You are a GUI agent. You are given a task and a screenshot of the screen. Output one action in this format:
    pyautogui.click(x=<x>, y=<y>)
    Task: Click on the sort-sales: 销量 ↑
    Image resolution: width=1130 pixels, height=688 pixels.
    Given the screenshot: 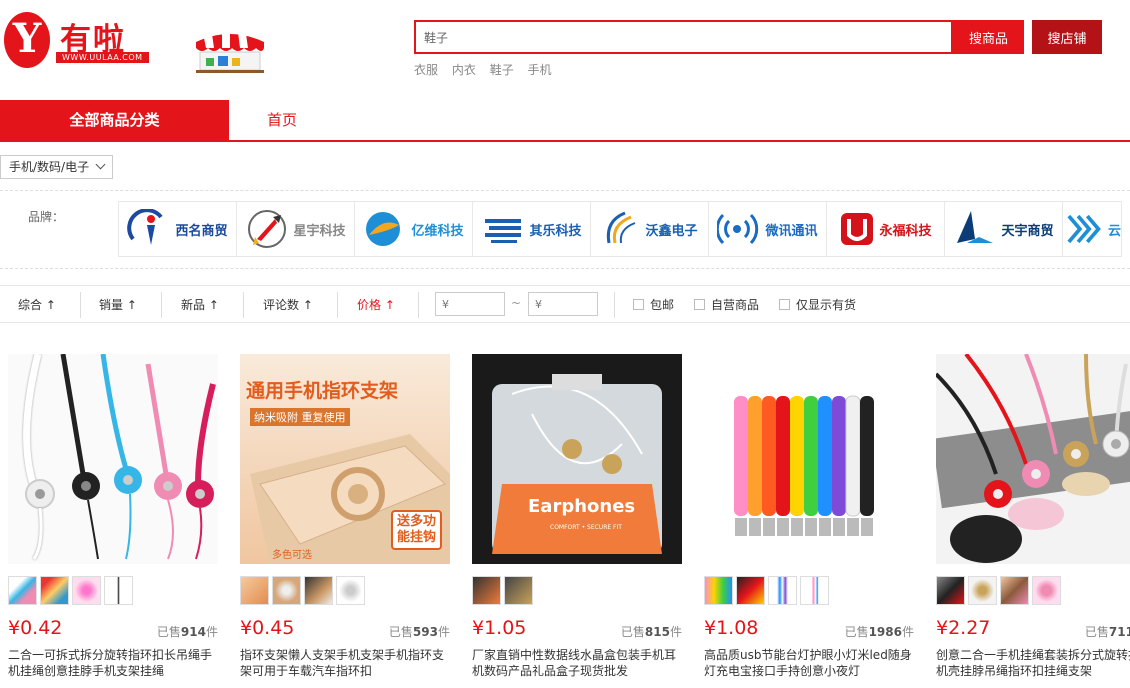 What is the action you would take?
    pyautogui.click(x=118, y=304)
    